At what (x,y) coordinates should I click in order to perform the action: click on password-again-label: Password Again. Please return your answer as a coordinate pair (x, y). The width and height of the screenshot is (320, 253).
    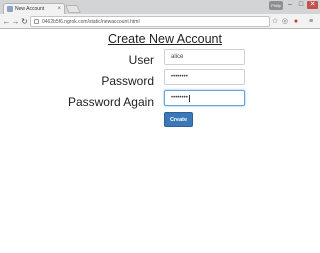
    Looking at the image, I should click on (110, 102).